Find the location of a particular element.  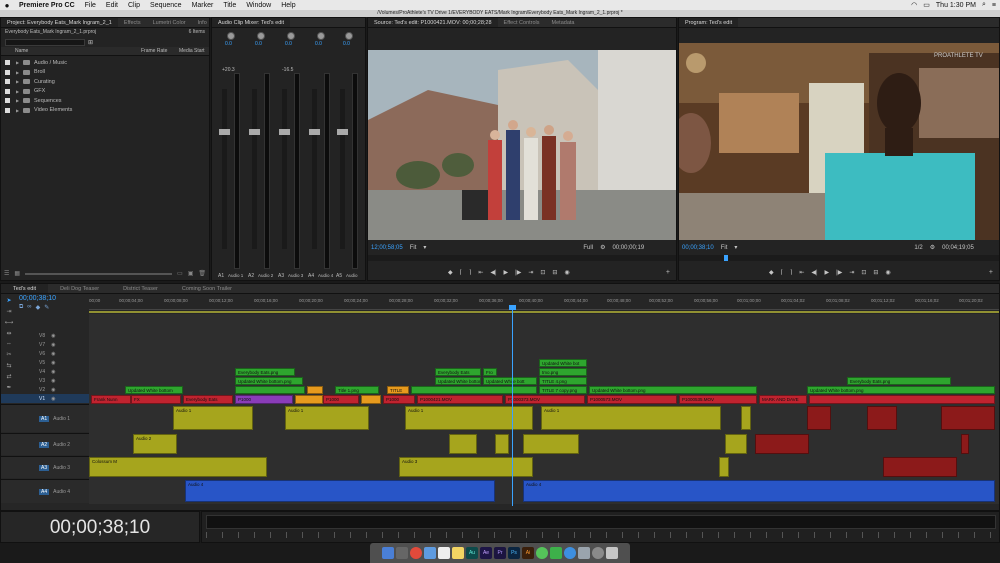

menu-clip: Clip is located at coordinates (134, 5).